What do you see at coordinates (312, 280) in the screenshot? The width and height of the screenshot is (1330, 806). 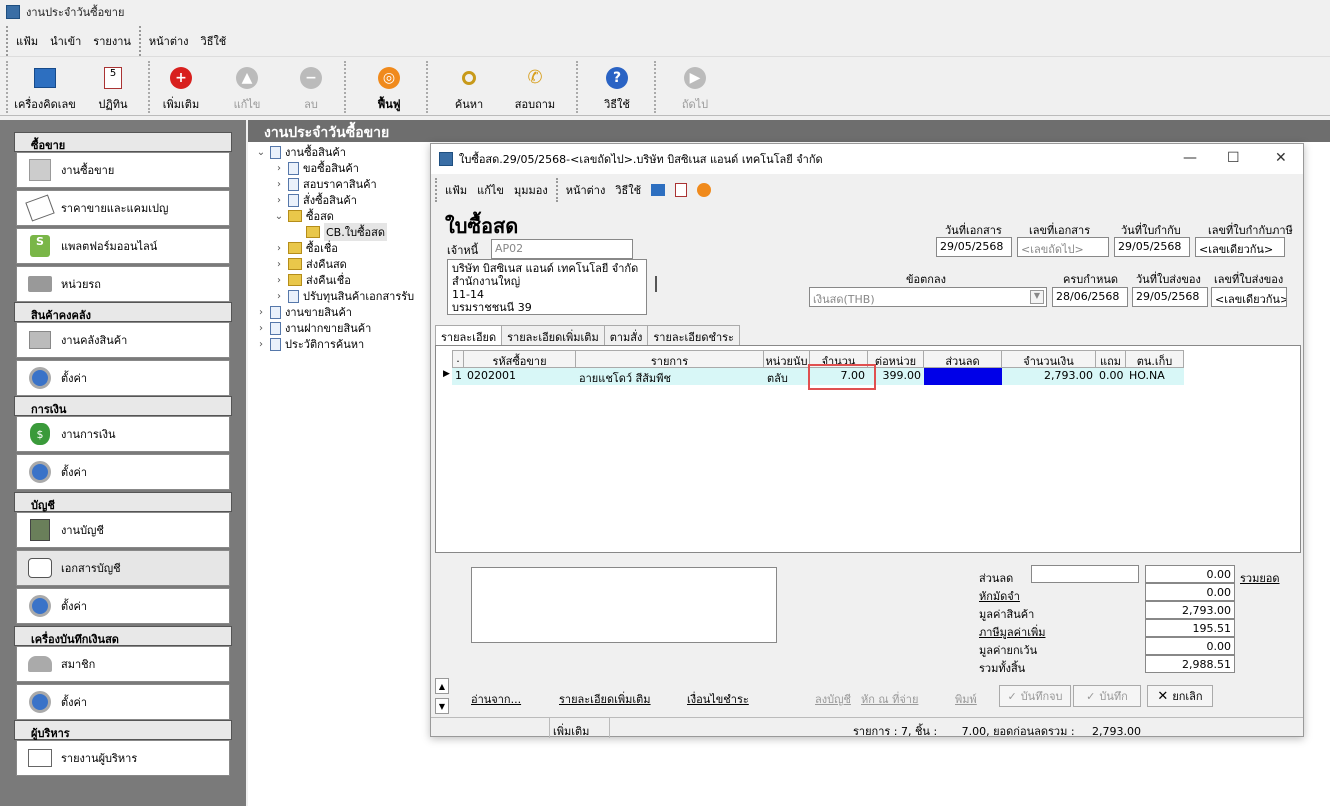 I see `tree-node-credit-return: › ส่งคืนเชื่อ` at bounding box center [312, 280].